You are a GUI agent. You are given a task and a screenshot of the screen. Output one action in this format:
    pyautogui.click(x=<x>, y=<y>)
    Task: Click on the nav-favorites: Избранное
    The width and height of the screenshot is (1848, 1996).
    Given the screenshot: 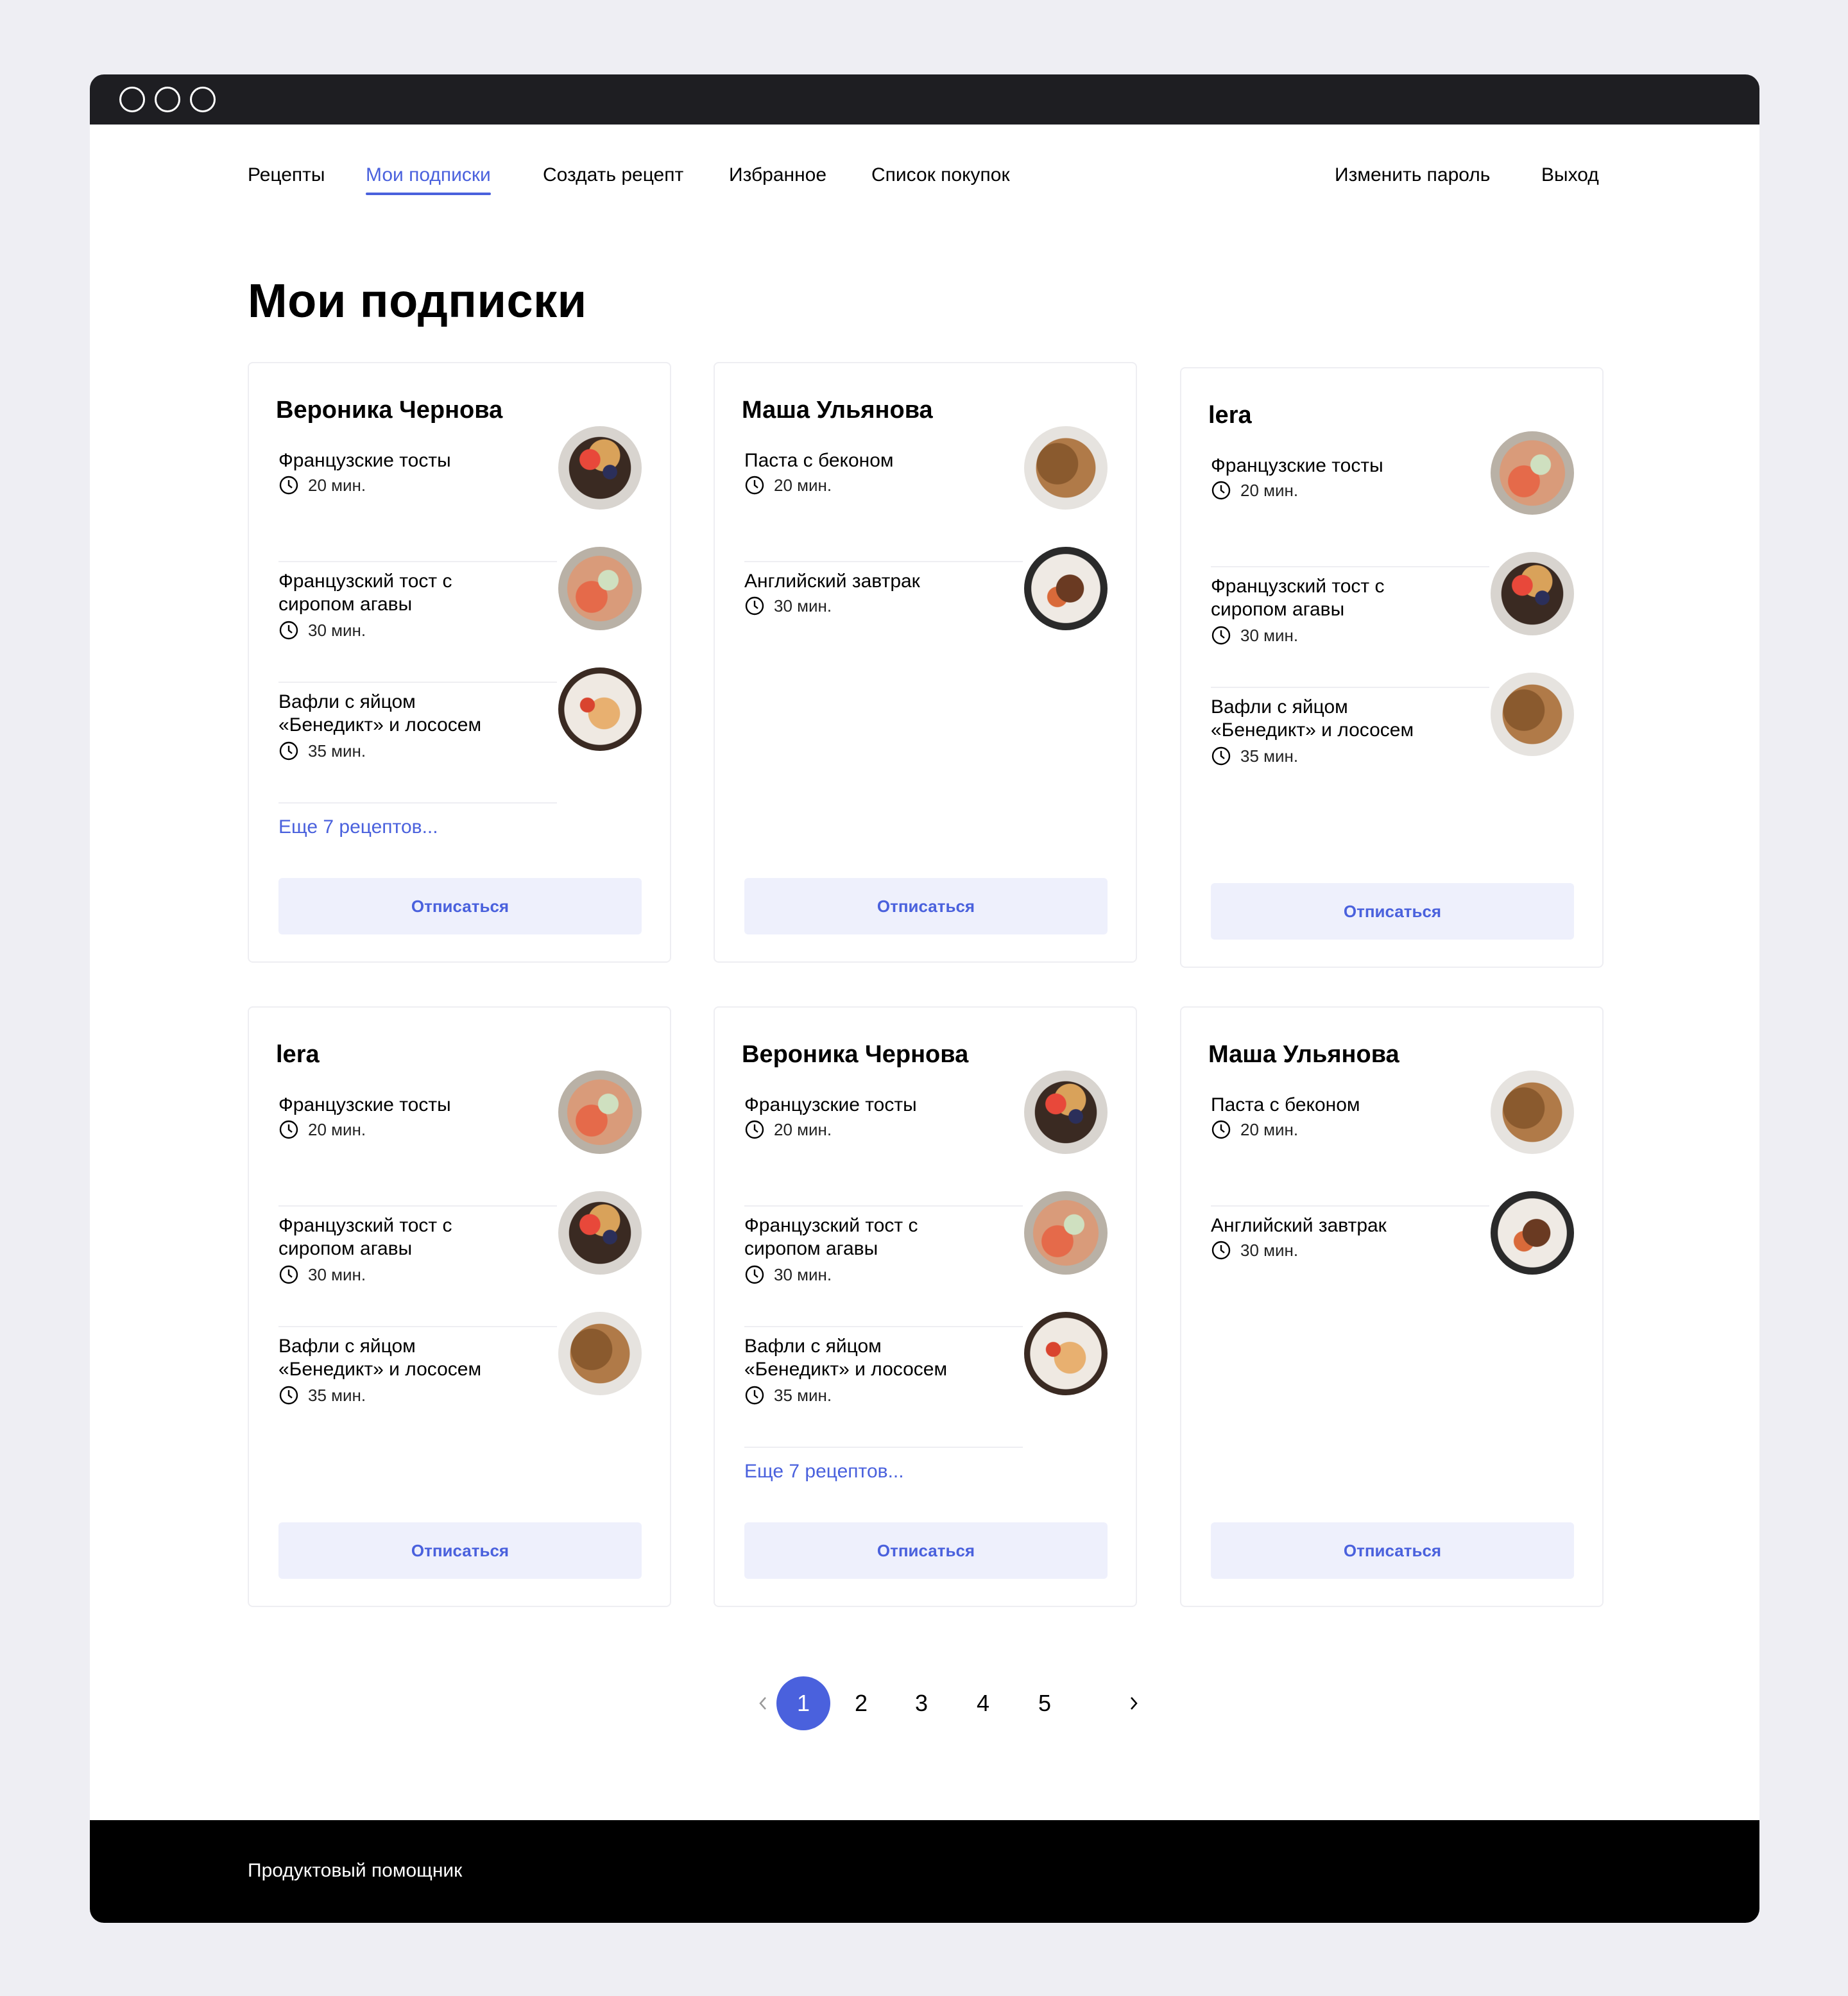 What is the action you would take?
    pyautogui.click(x=778, y=175)
    